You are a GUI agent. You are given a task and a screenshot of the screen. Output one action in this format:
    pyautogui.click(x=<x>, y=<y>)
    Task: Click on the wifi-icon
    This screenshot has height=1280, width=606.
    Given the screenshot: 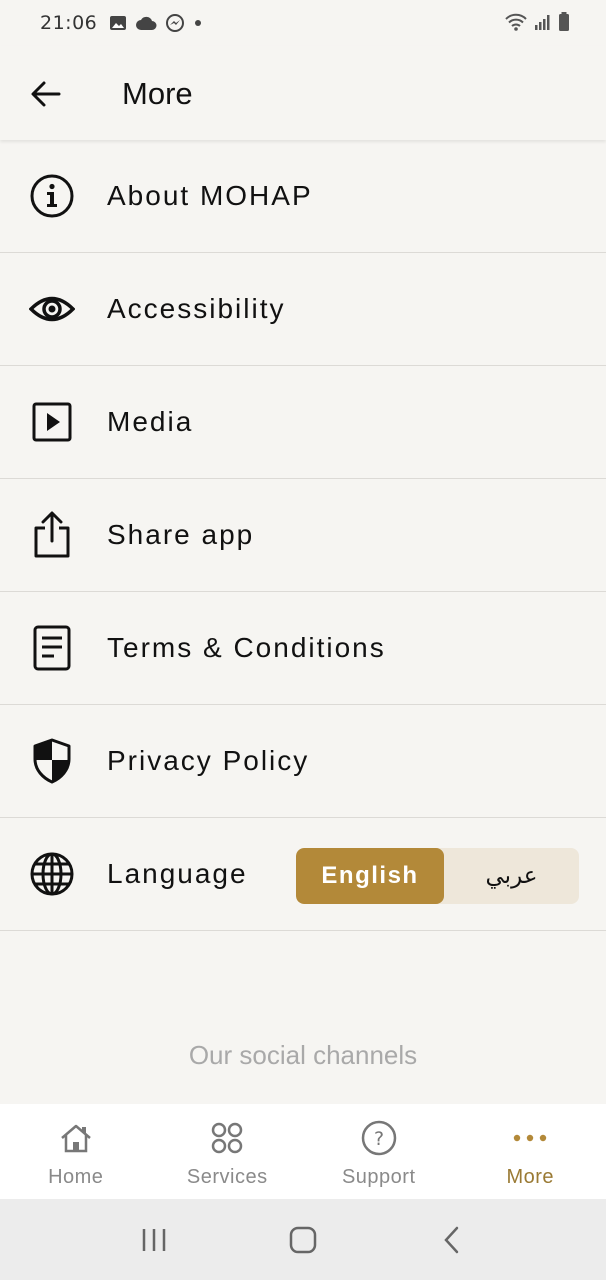 What is the action you would take?
    pyautogui.click(x=516, y=22)
    